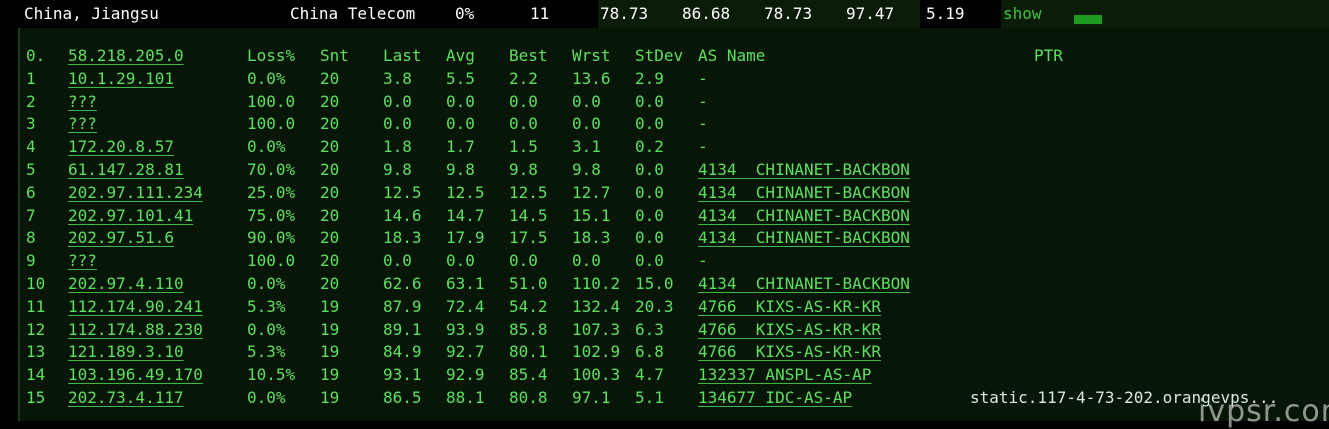  Describe the element at coordinates (31, 261) in the screenshot. I see `cell-num: 9` at that location.